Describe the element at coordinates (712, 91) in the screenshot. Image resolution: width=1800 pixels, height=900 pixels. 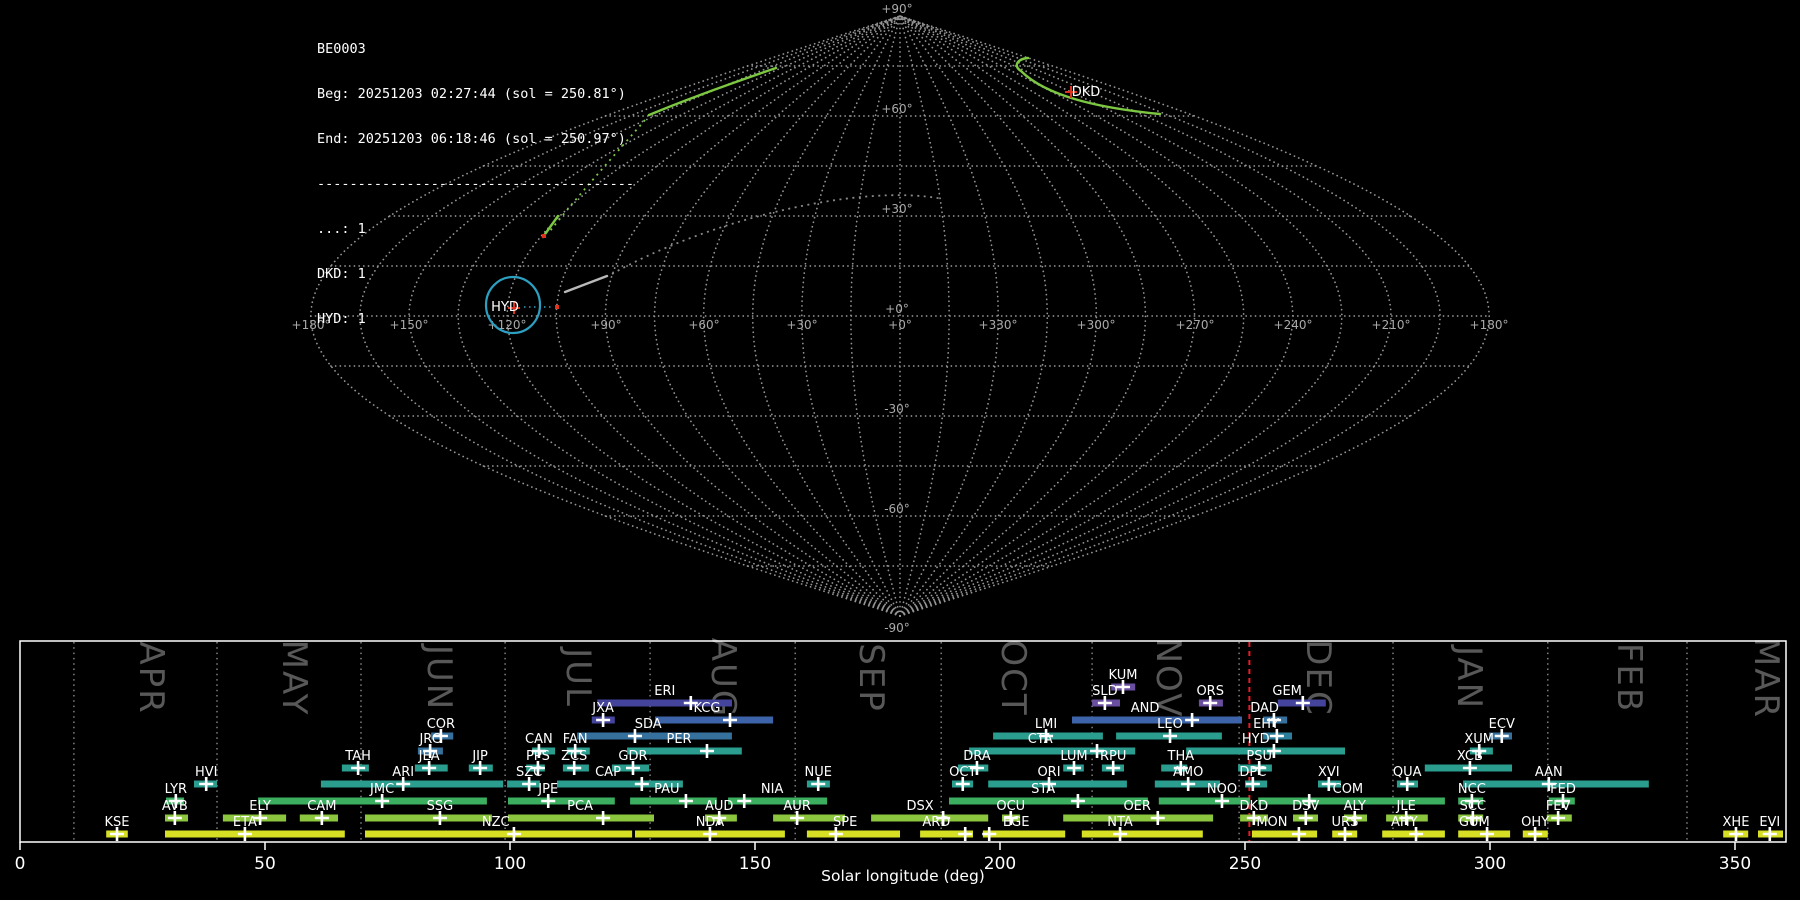
I see `meteor-trail-west-arc-solid` at that location.